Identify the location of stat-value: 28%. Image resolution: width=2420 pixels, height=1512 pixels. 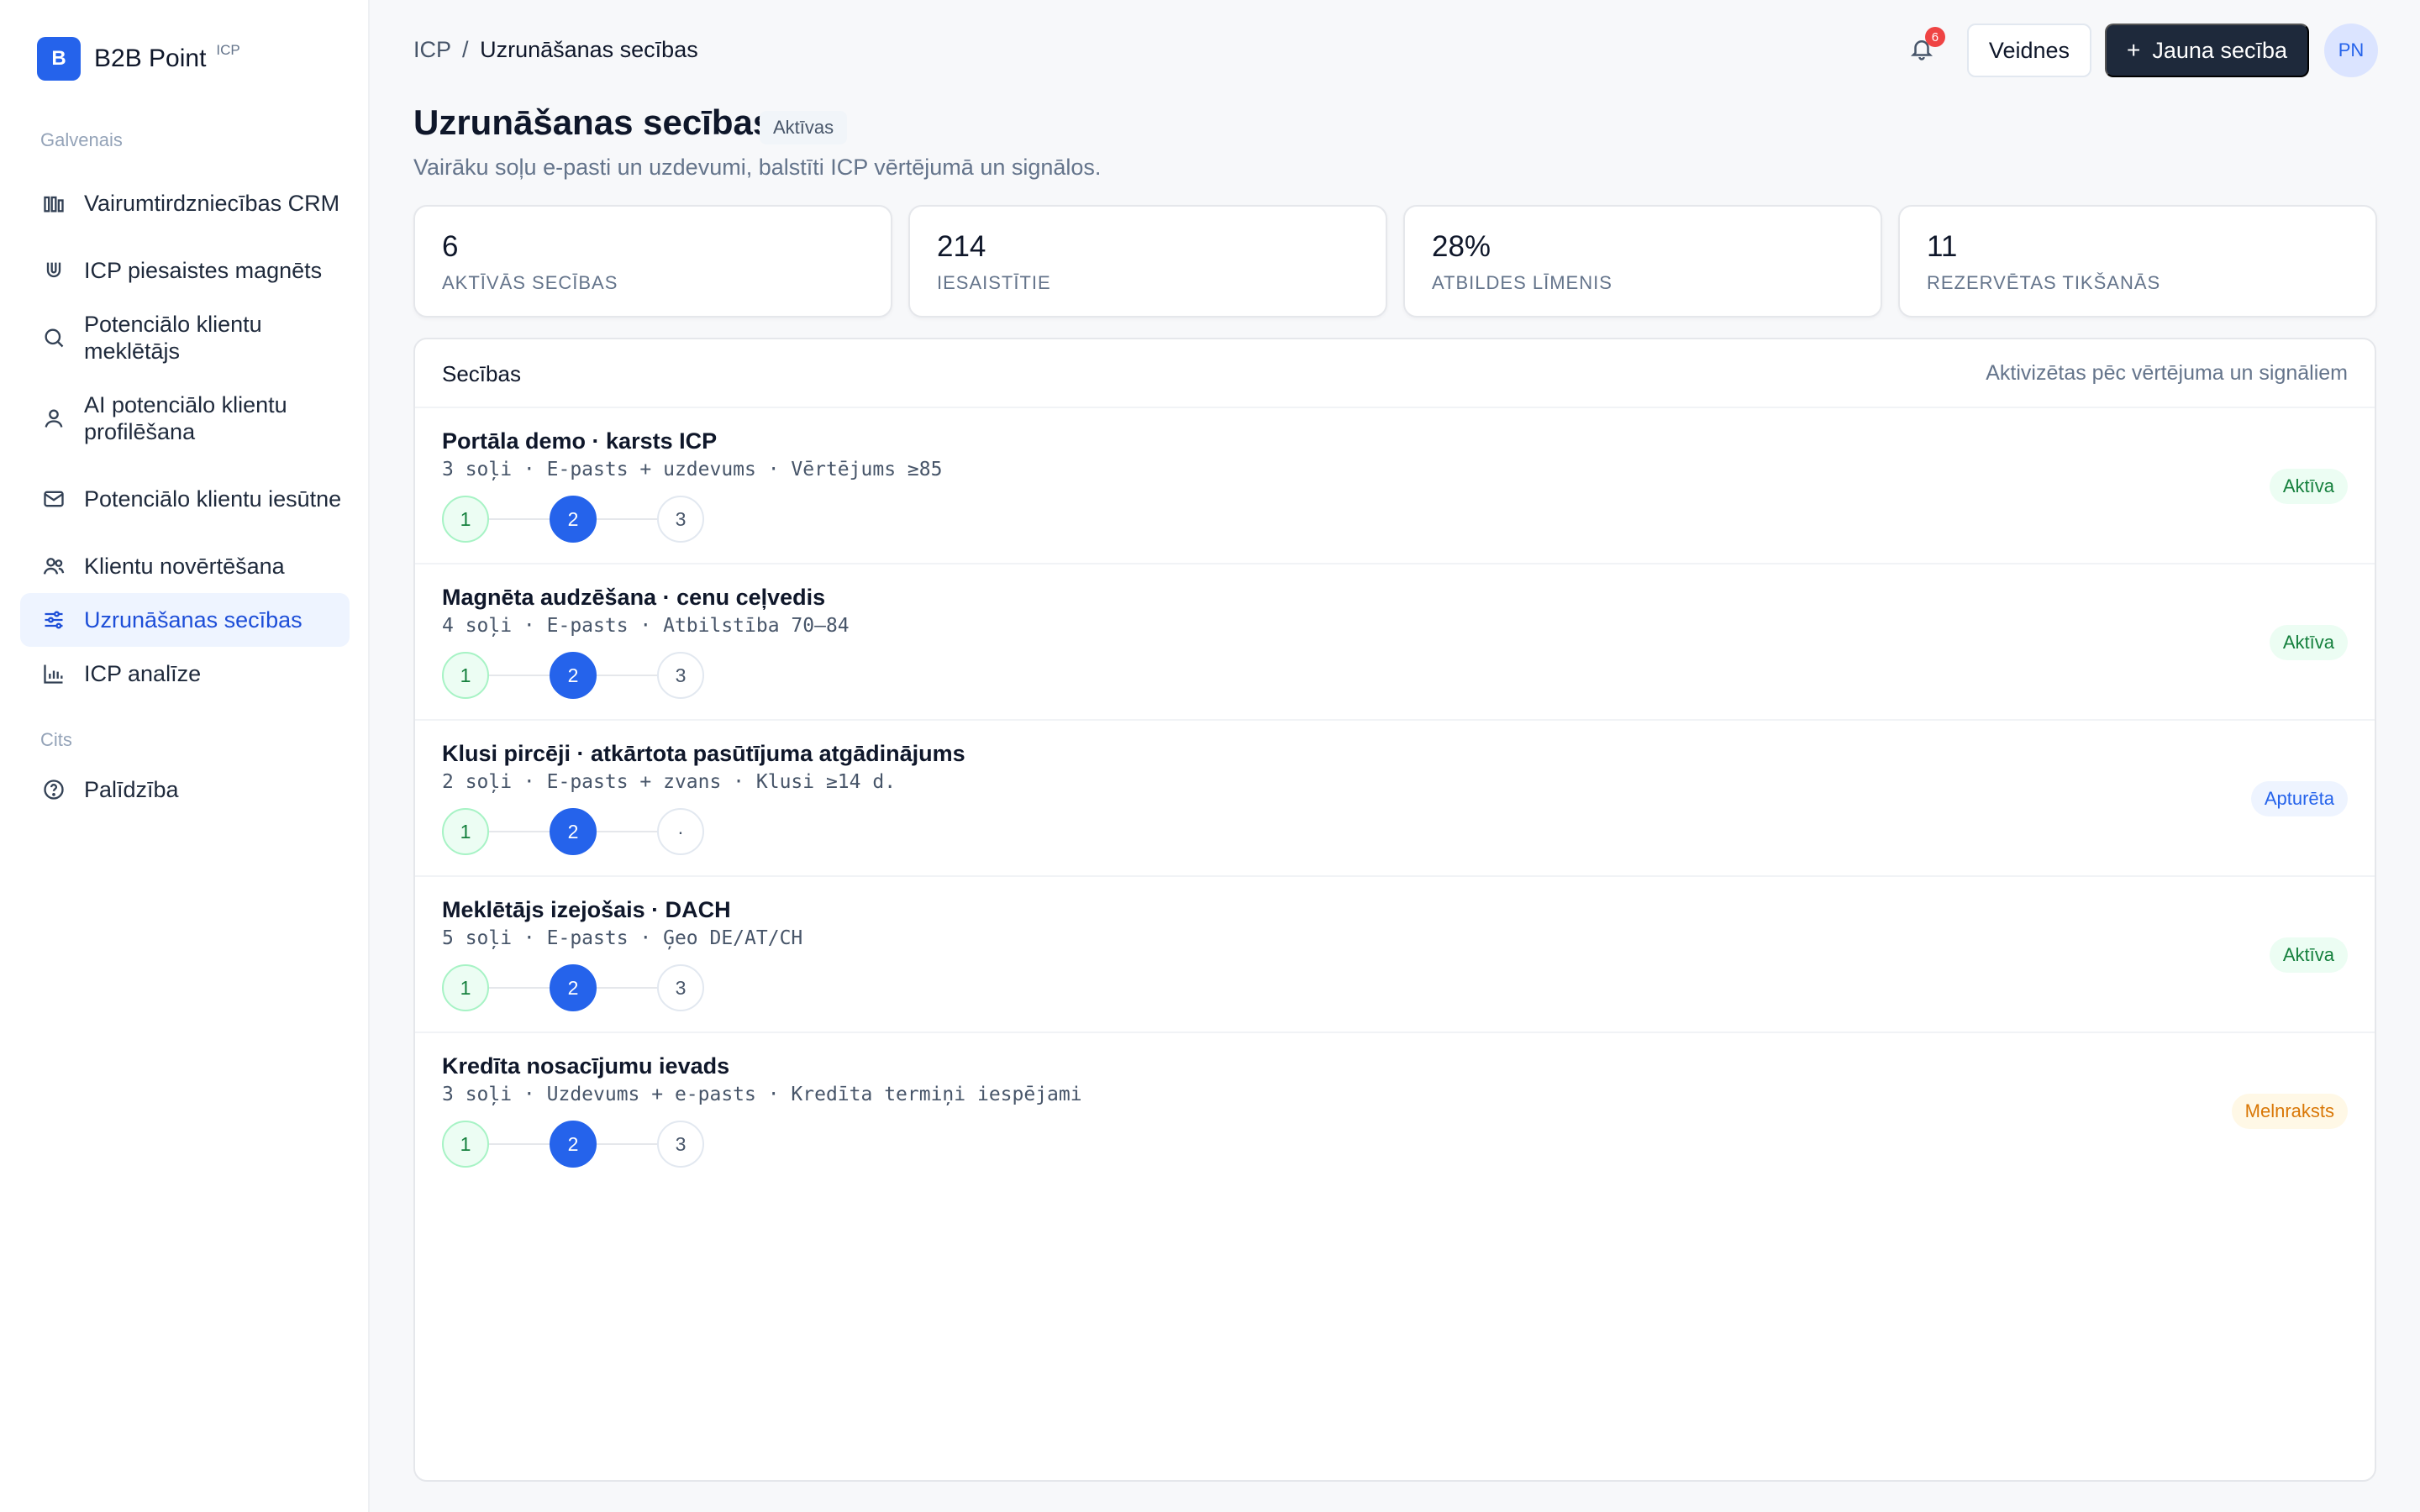
(1462, 246).